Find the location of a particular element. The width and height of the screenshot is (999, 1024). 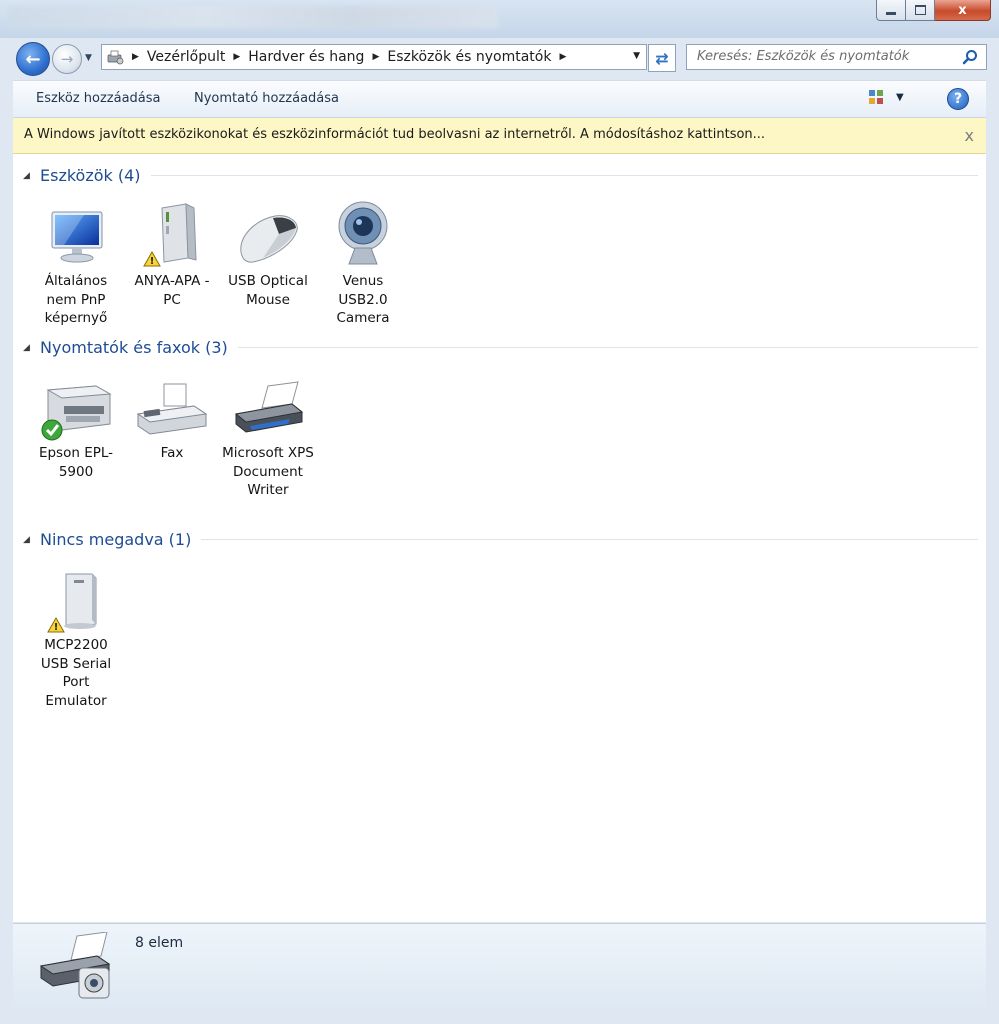

maximize-button is located at coordinates (920, 10).